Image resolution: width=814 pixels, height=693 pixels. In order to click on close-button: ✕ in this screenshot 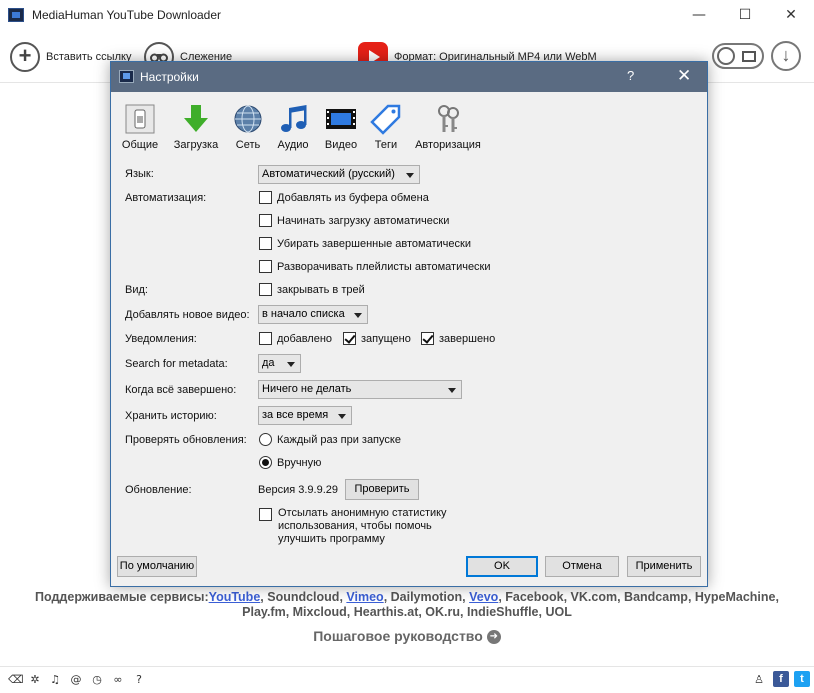, I will do `click(791, 15)`.